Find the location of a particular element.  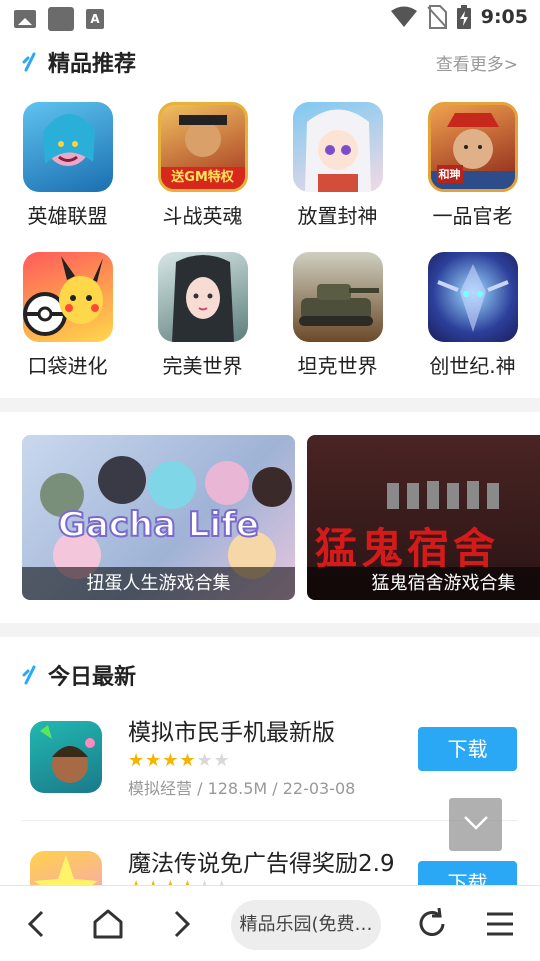

app-badge-text: 送GM特权 is located at coordinates (202, 177).